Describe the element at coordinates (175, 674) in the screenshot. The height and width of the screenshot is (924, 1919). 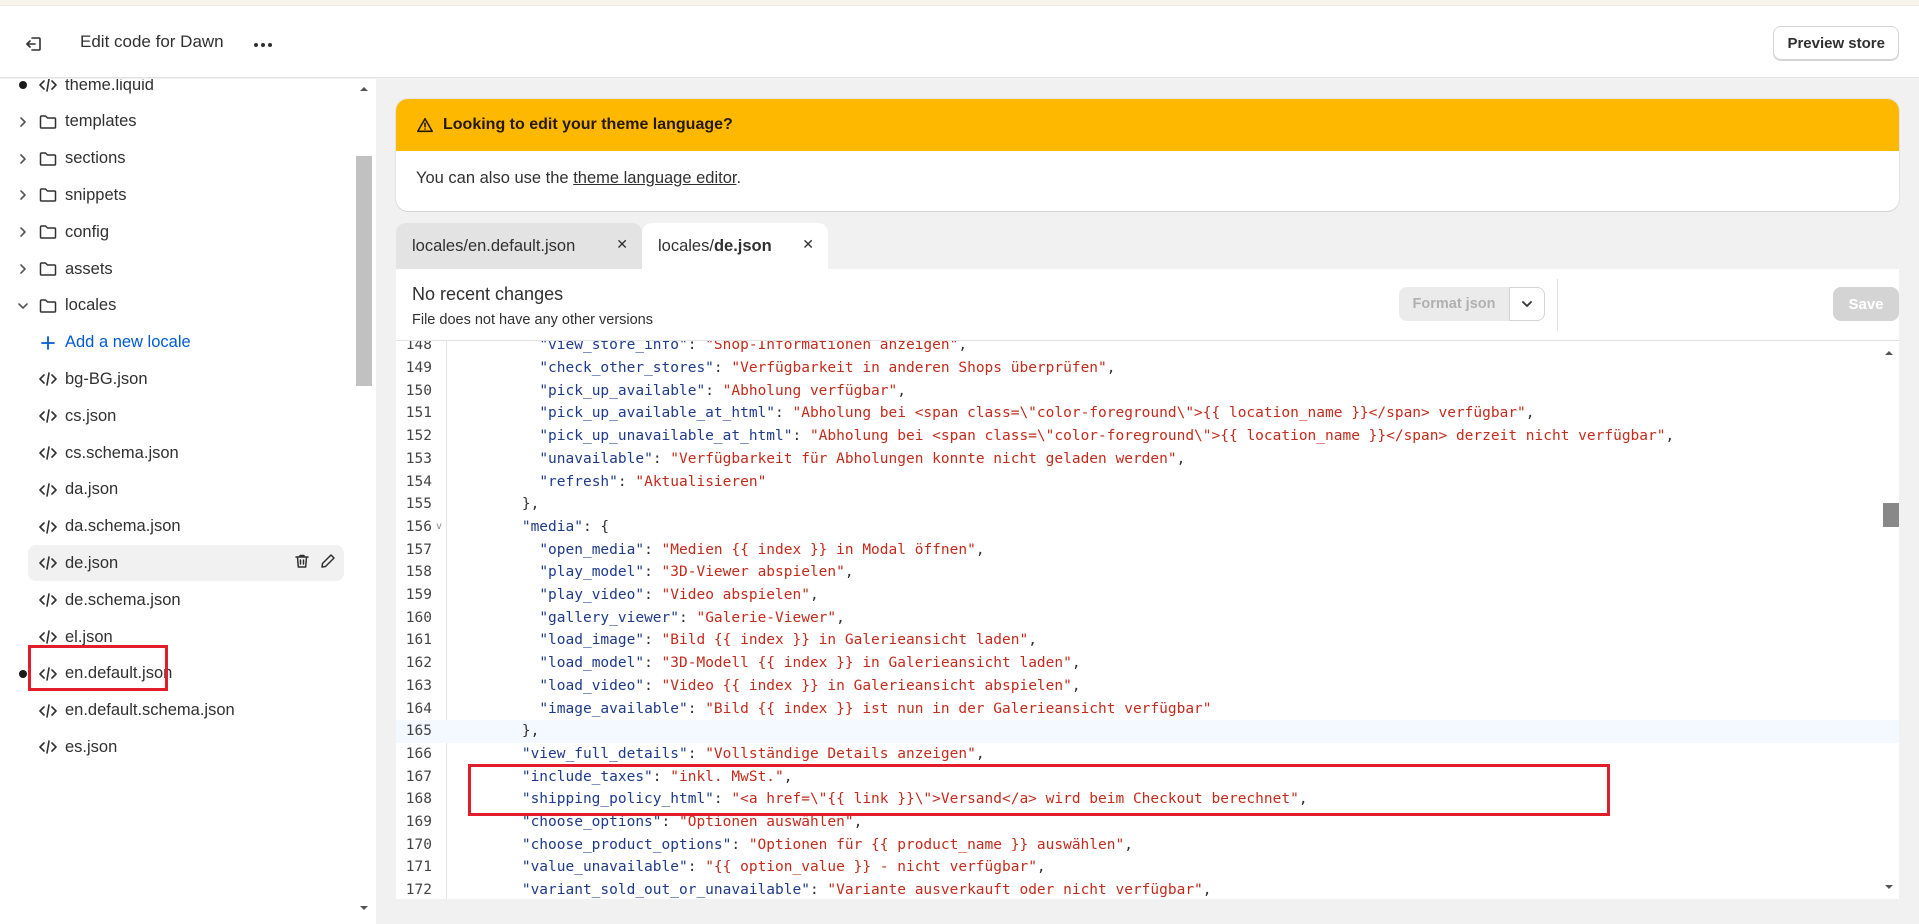
I see `file-en-default-json: en.default.json` at that location.